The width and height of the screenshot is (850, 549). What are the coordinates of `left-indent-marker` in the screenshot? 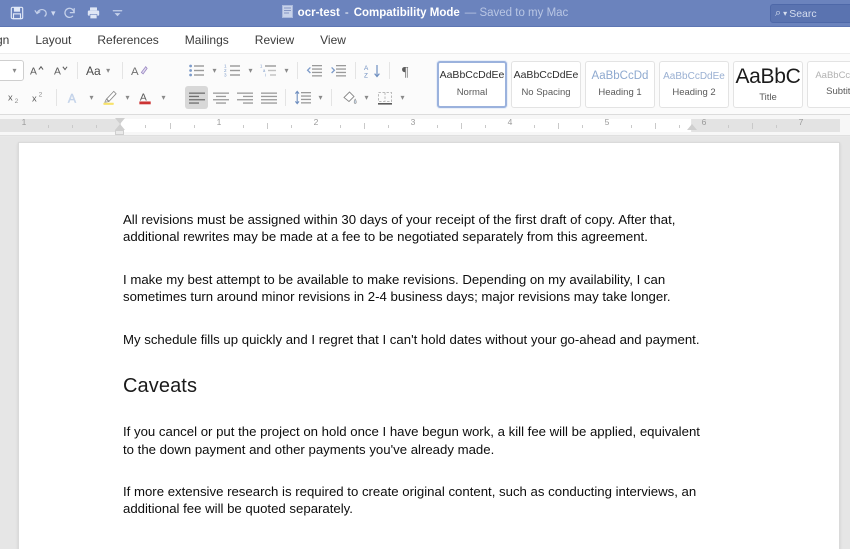 It's located at (119, 132).